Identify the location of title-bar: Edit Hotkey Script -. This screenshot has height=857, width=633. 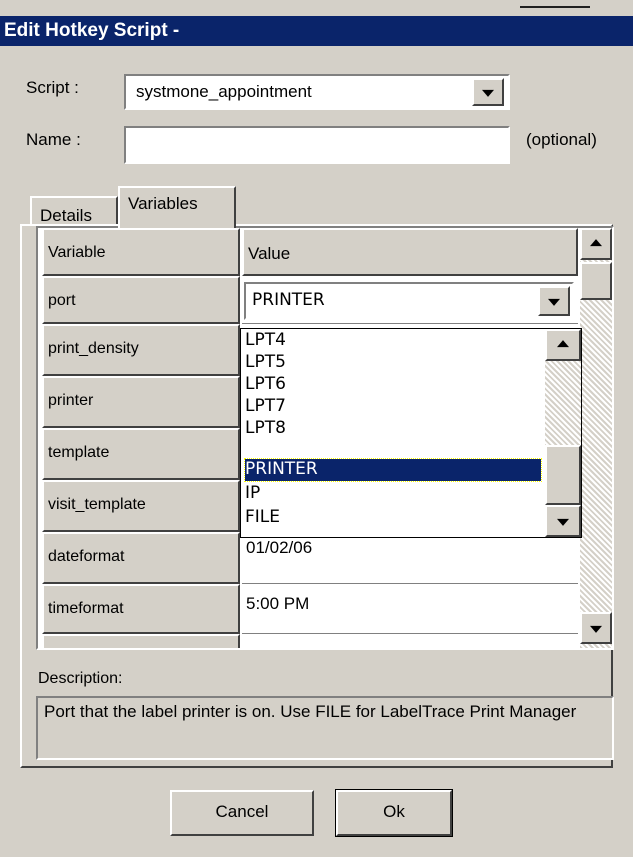
(316, 31).